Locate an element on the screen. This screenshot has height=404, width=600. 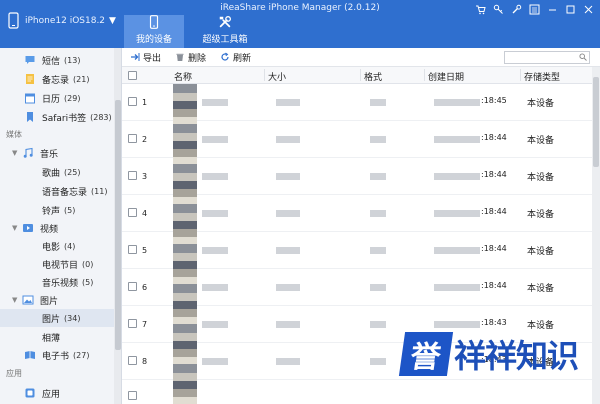
bookmark-icon is located at coordinates (30, 117).